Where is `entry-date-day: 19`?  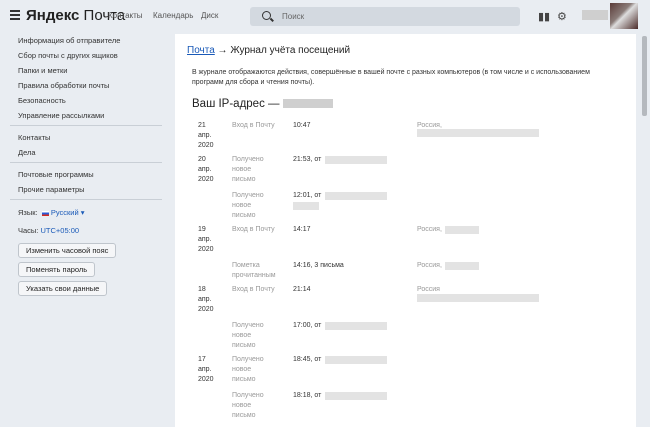
entry-date-day: 19 is located at coordinates (202, 229).